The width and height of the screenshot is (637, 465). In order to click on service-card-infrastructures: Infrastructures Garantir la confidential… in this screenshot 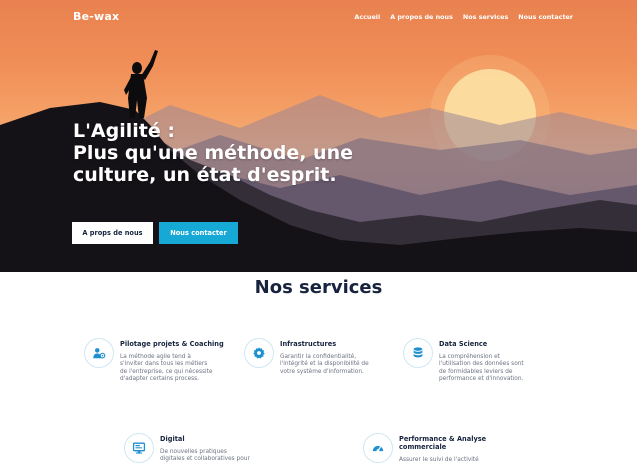, I will do `click(324, 368)`.